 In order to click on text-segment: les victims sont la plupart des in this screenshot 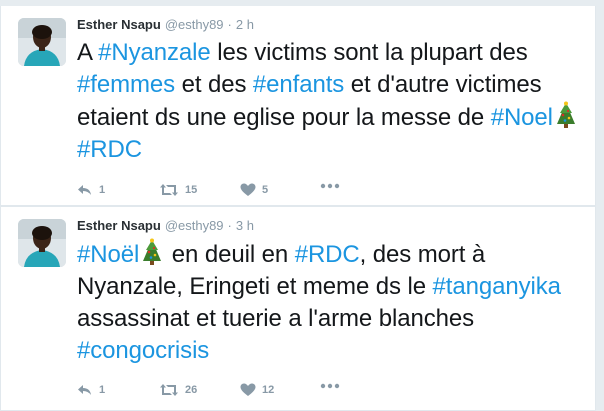, I will do `click(369, 52)`.